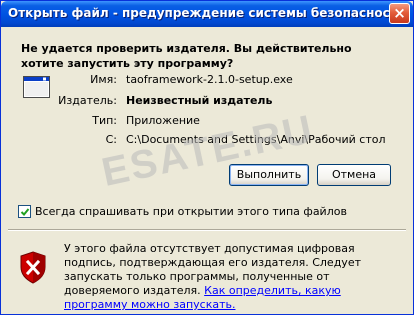  Describe the element at coordinates (87, 100) in the screenshot. I see `publisher-label: Издатель:` at that location.